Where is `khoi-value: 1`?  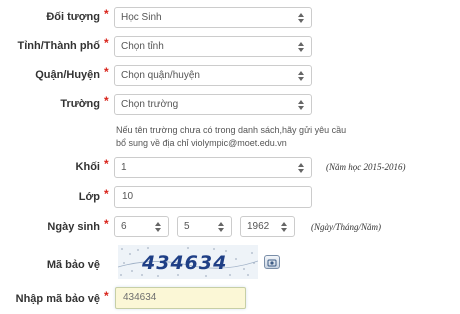
khoi-value: 1 is located at coordinates (124, 167).